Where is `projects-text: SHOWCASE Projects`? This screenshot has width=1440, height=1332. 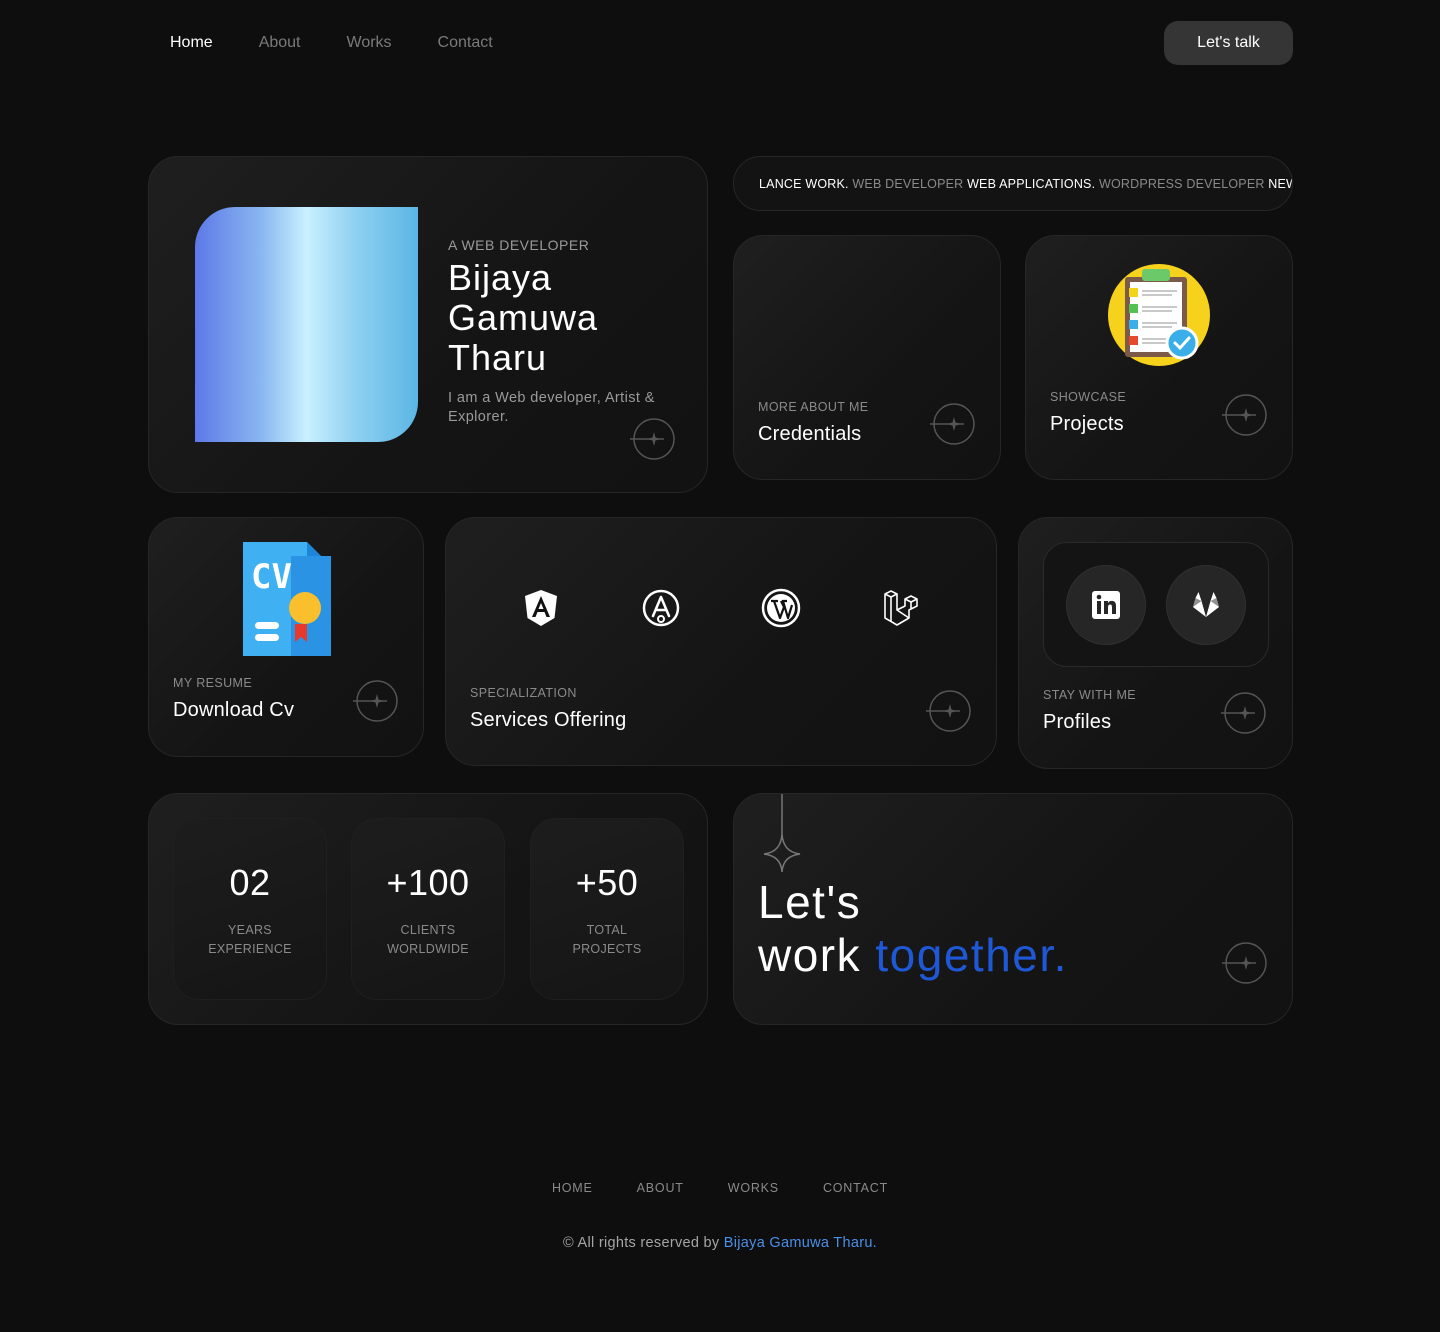 projects-text: SHOWCASE Projects is located at coordinates (1088, 413).